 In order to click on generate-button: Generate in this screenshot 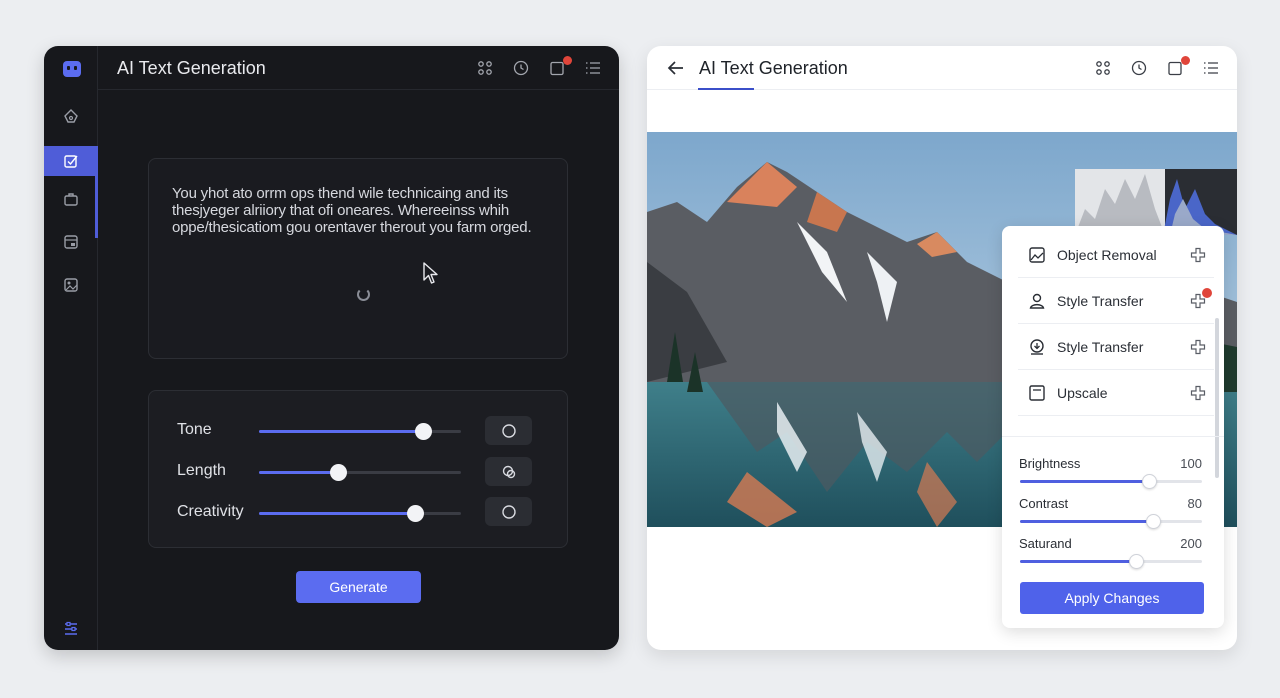, I will do `click(358, 587)`.